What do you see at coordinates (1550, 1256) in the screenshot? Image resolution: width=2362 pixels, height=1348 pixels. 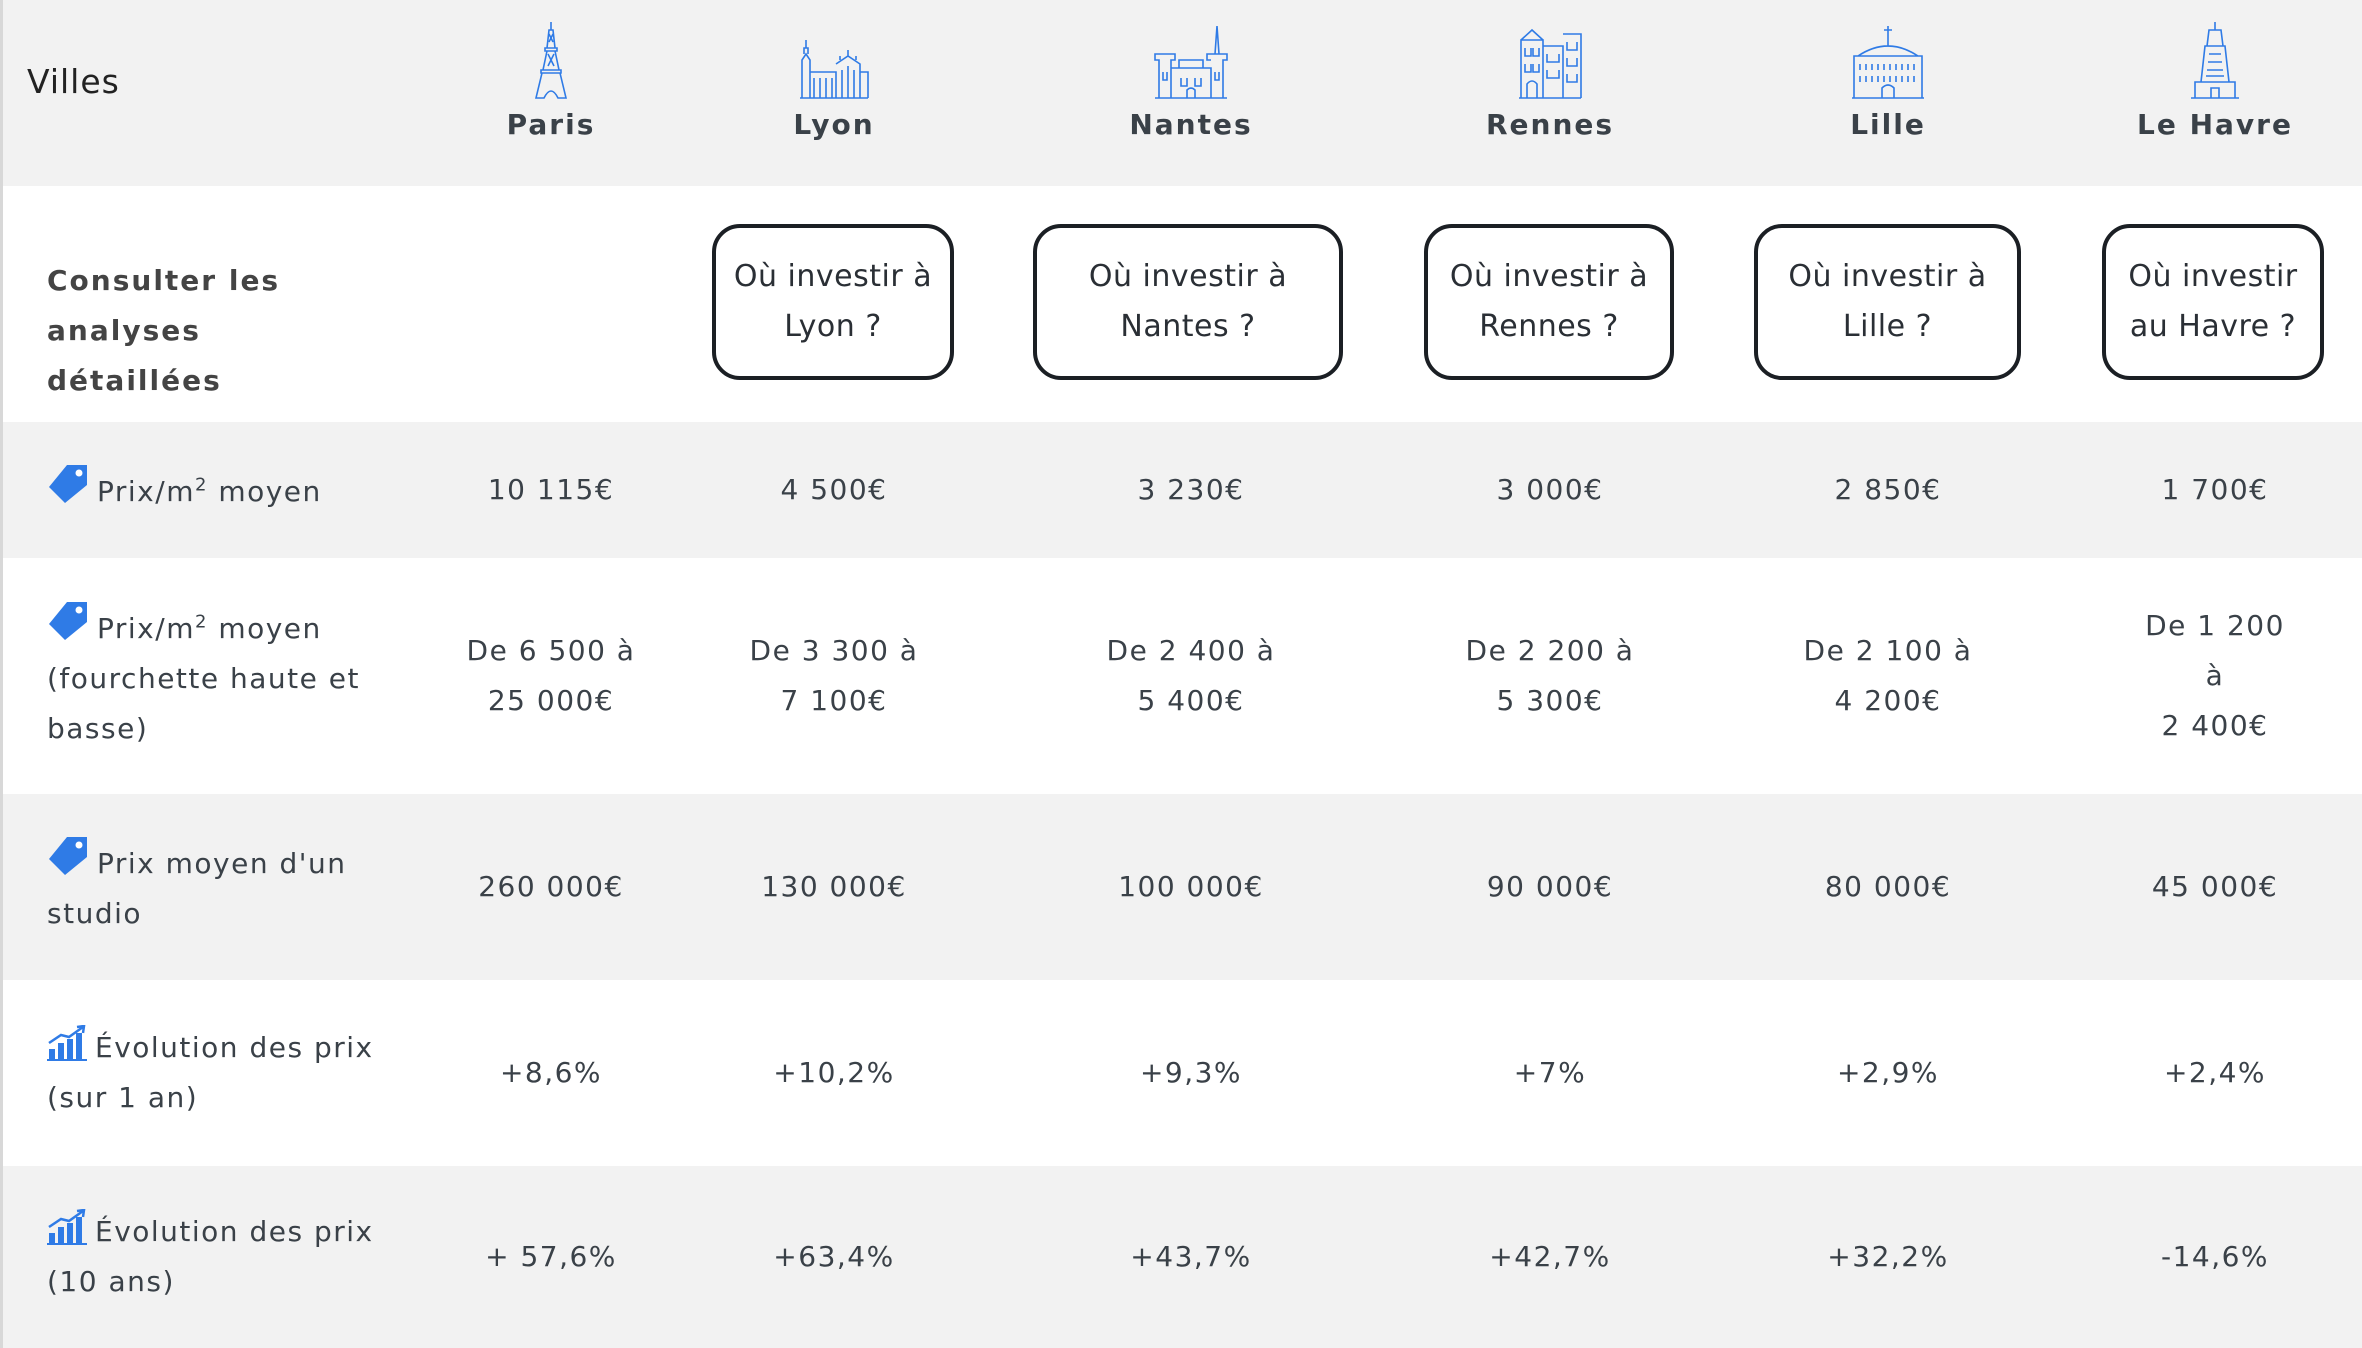 I see `evol-10ans-rennes: +42,7%` at bounding box center [1550, 1256].